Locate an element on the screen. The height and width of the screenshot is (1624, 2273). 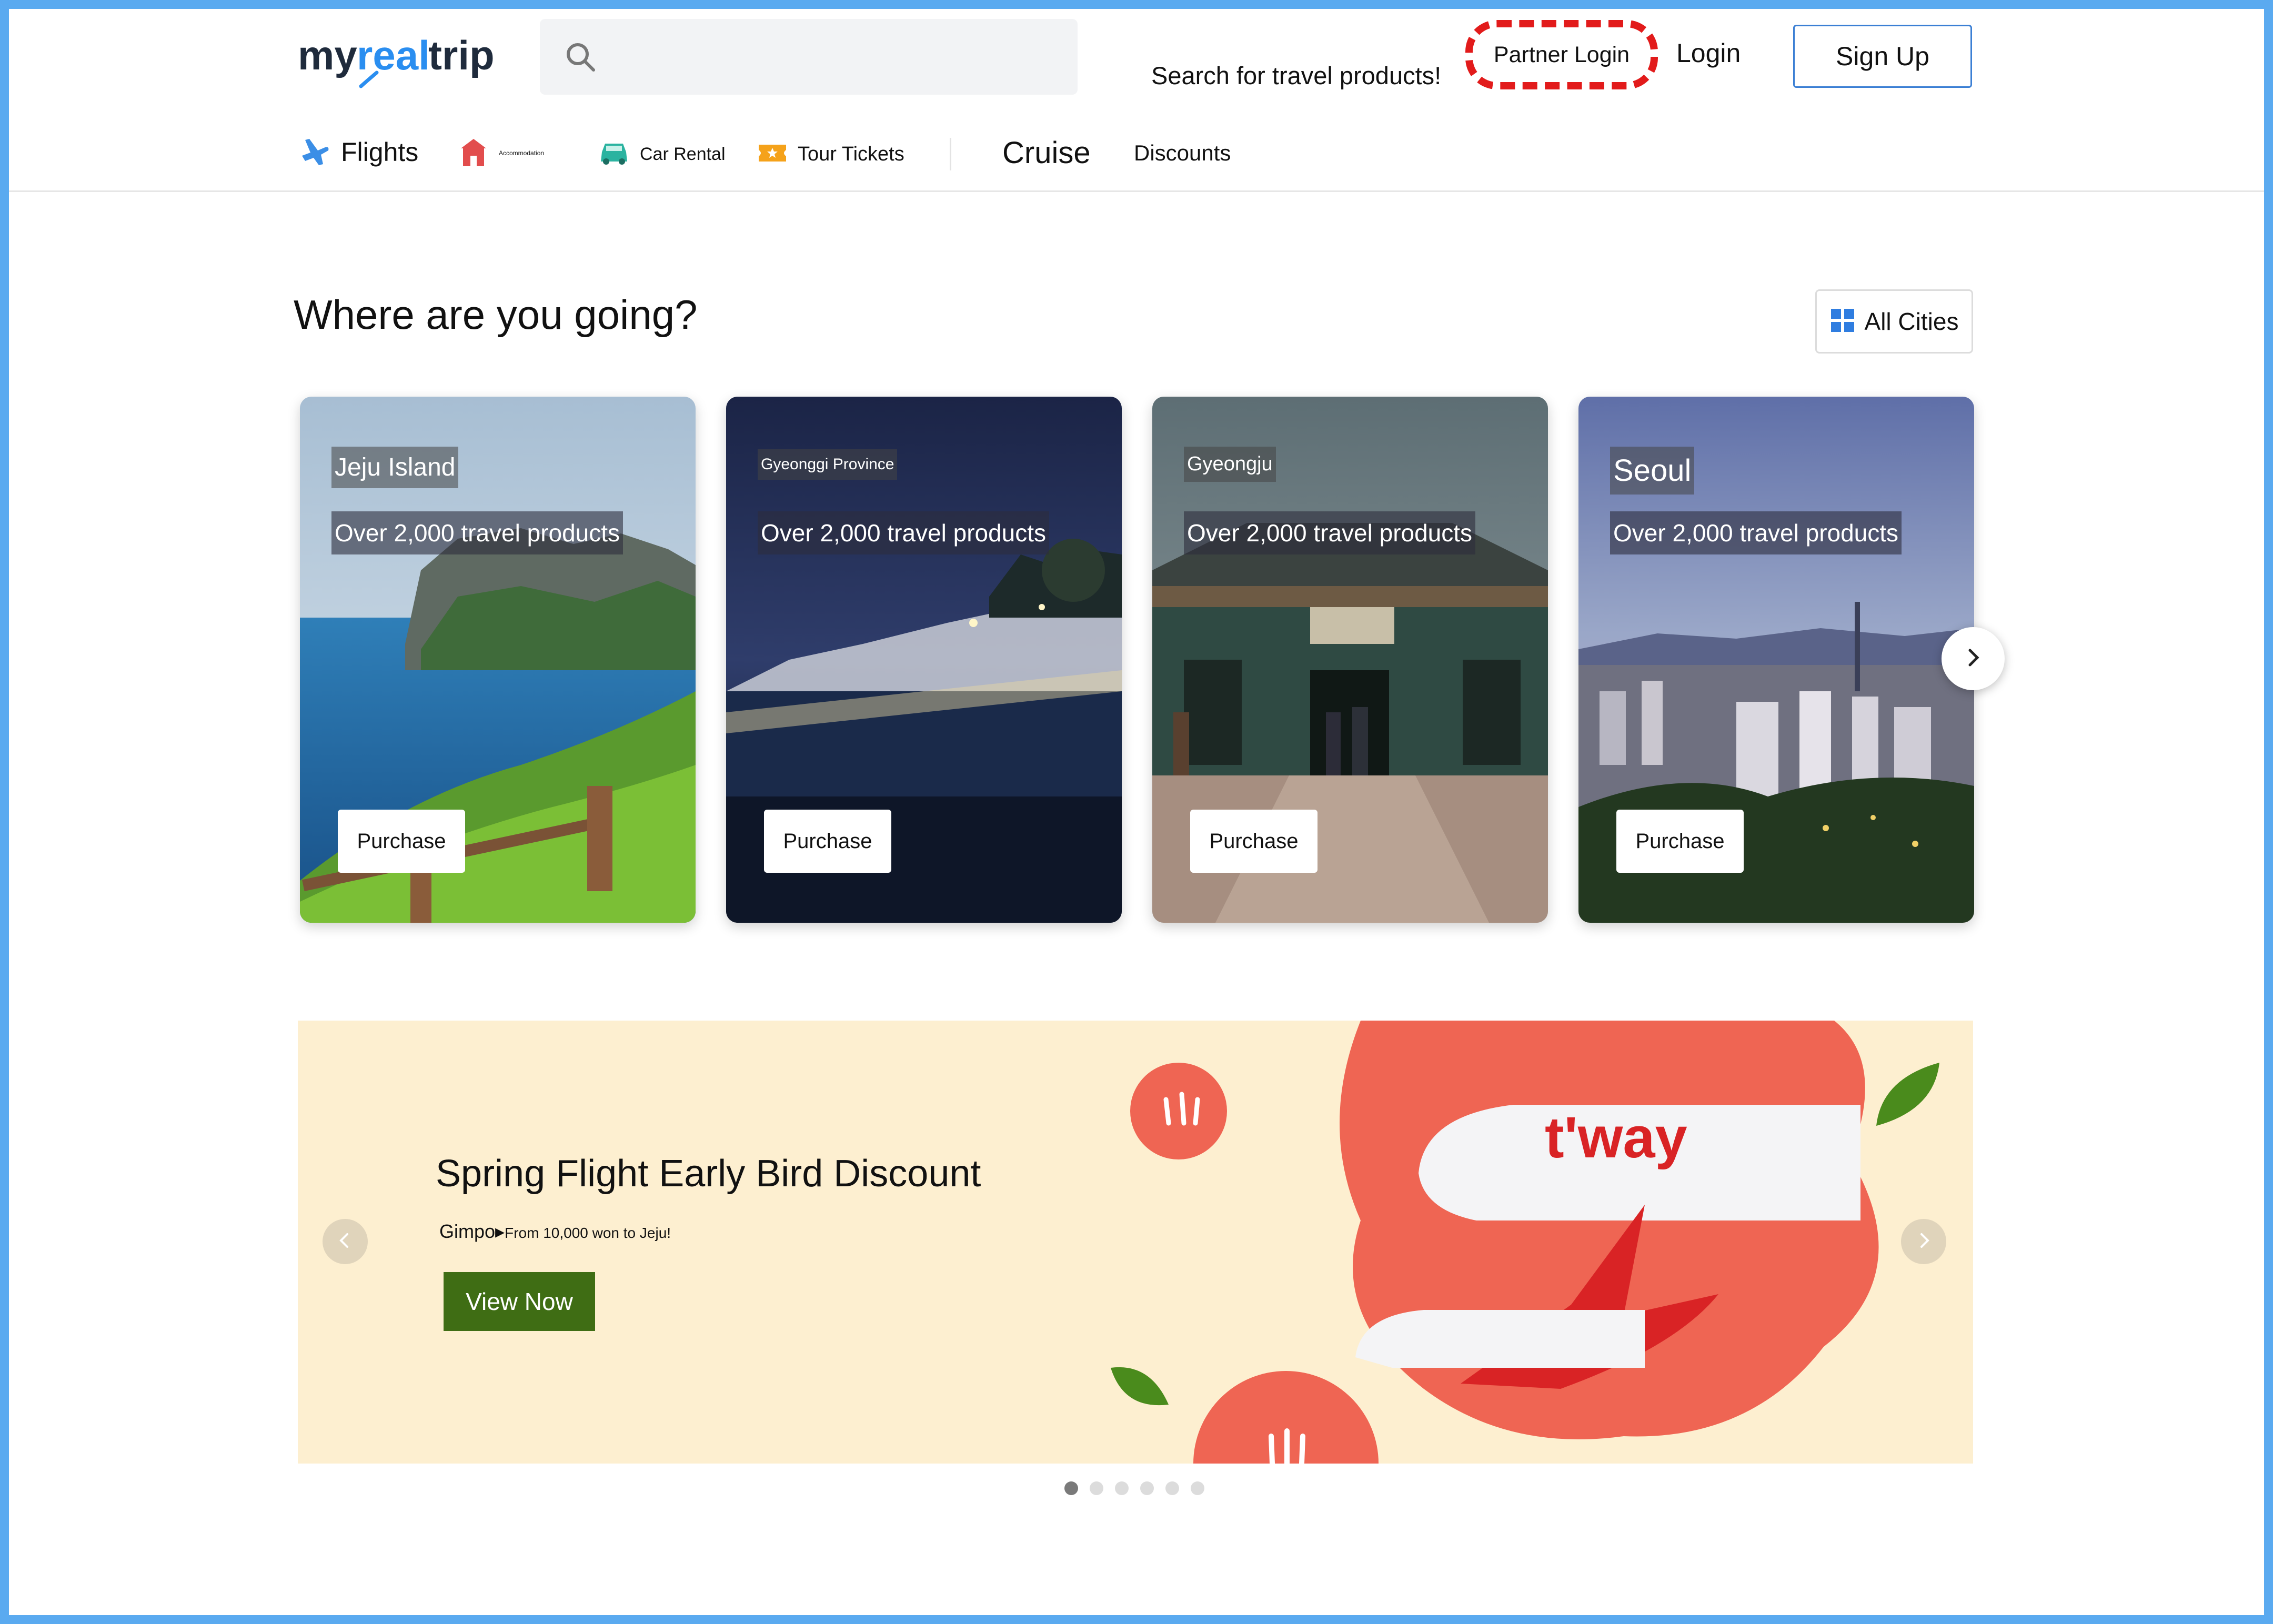
view-now-button: View Now is located at coordinates (520, 1301).